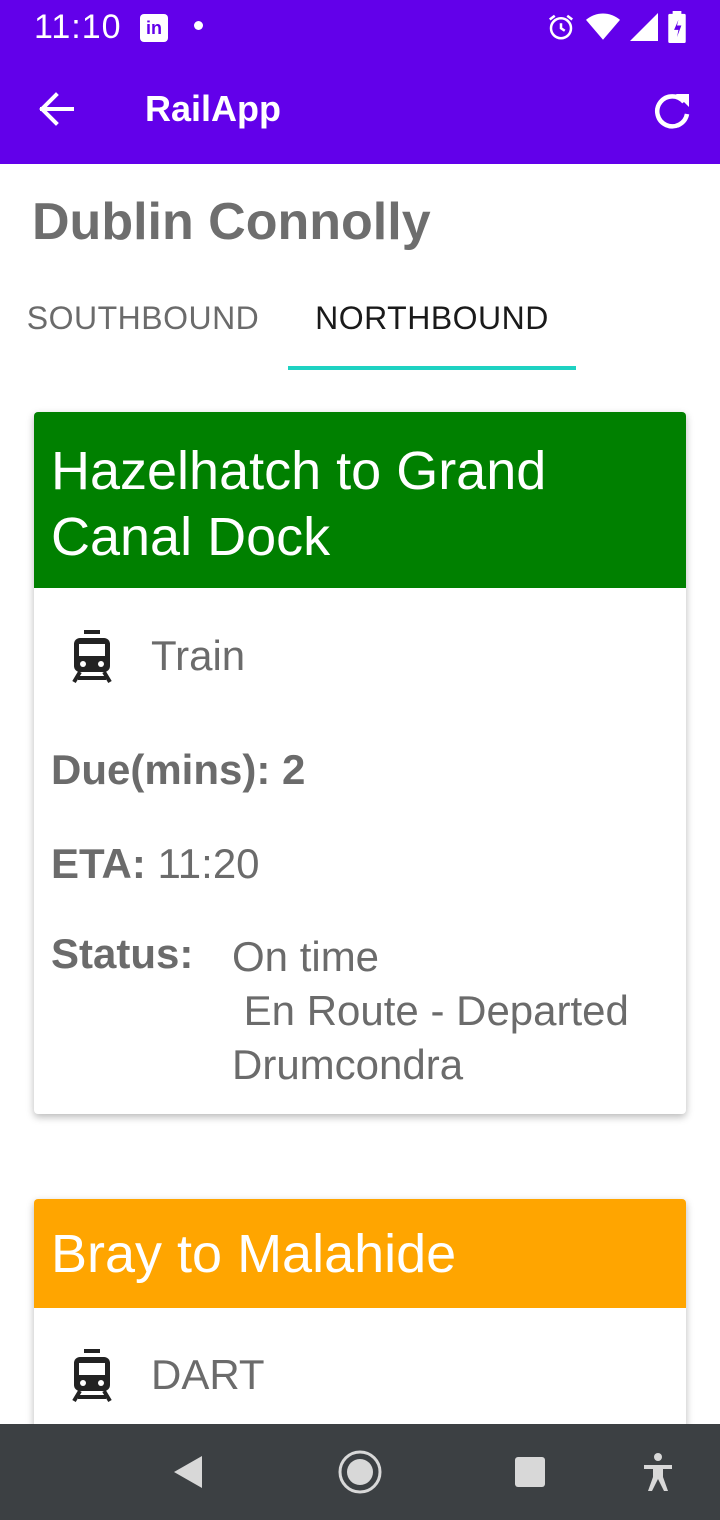  I want to click on app-title: RailApp, so click(213, 108).